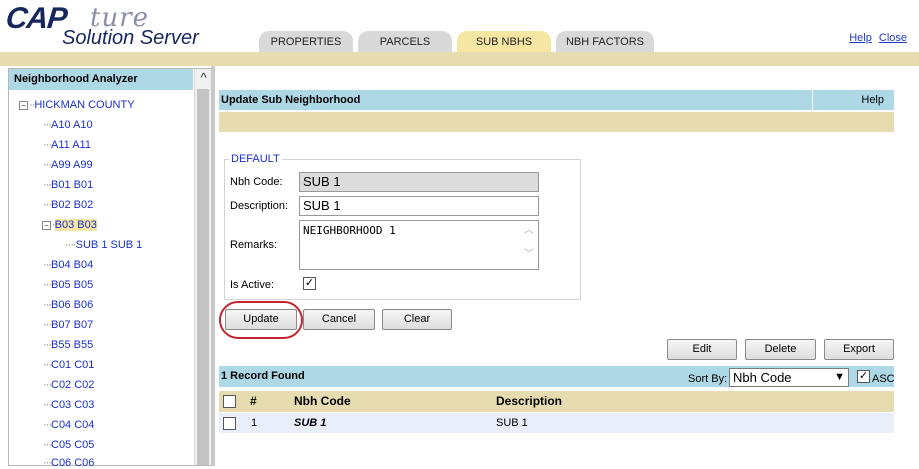 This screenshot has height=469, width=919. What do you see at coordinates (101, 79) in the screenshot?
I see `sidebar-title: Neighborhood Analyzer` at bounding box center [101, 79].